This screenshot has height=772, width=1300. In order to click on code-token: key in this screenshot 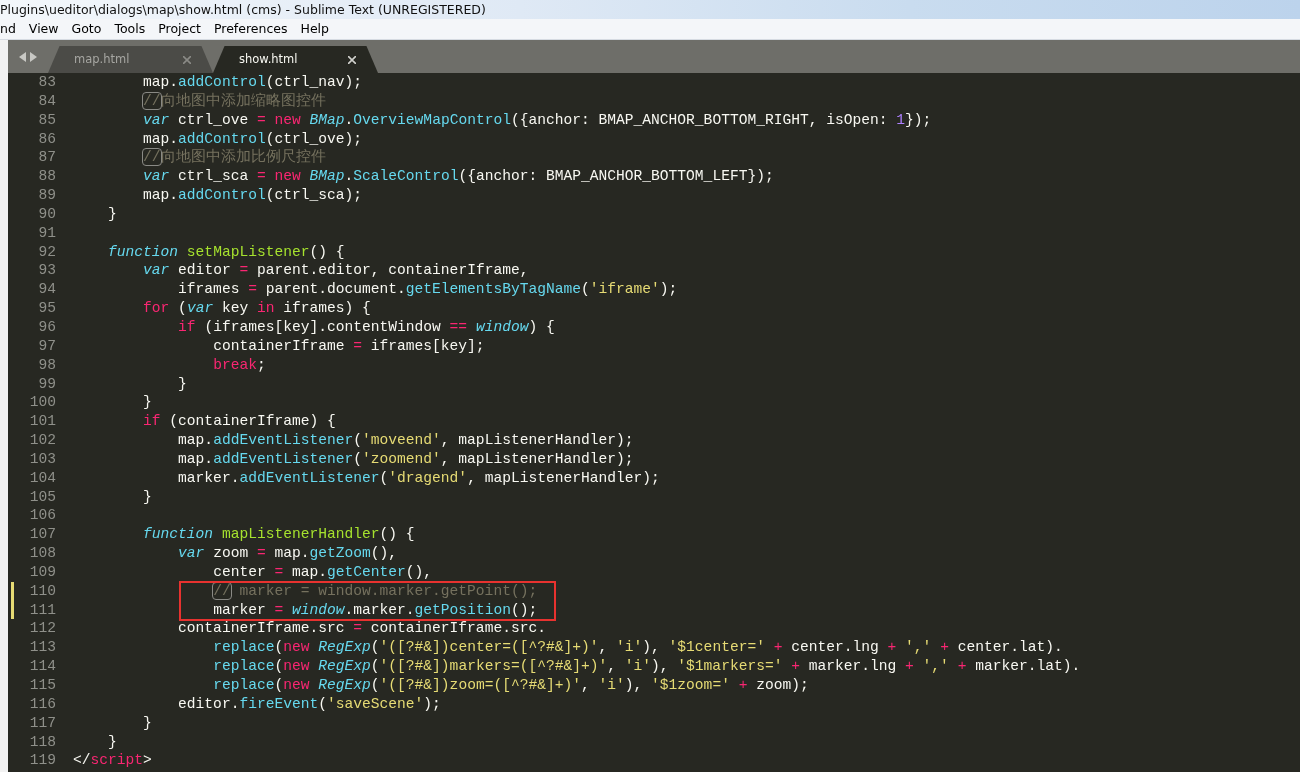, I will do `click(235, 308)`.